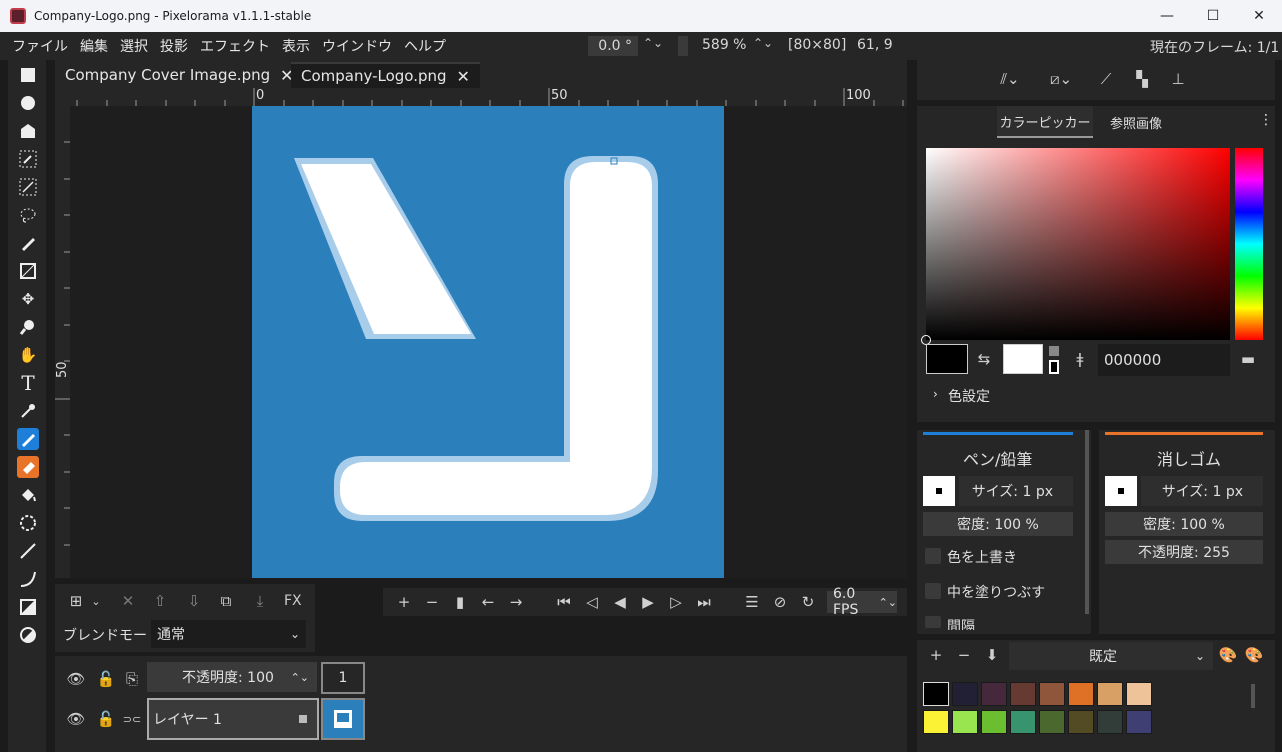 The height and width of the screenshot is (752, 1282). What do you see at coordinates (343, 719) in the screenshot?
I see `layer-cel-thumbnail` at bounding box center [343, 719].